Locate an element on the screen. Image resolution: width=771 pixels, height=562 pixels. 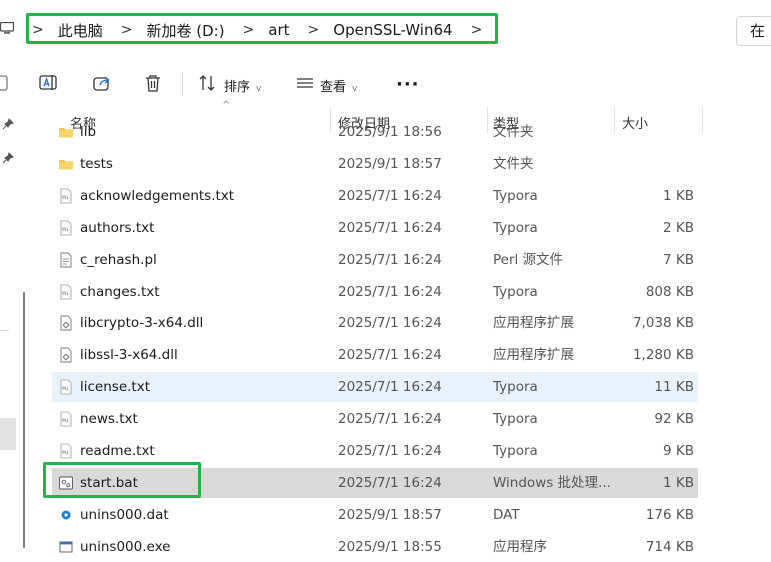
file-modified-date: 2025/9/1 18:56 is located at coordinates (390, 132).